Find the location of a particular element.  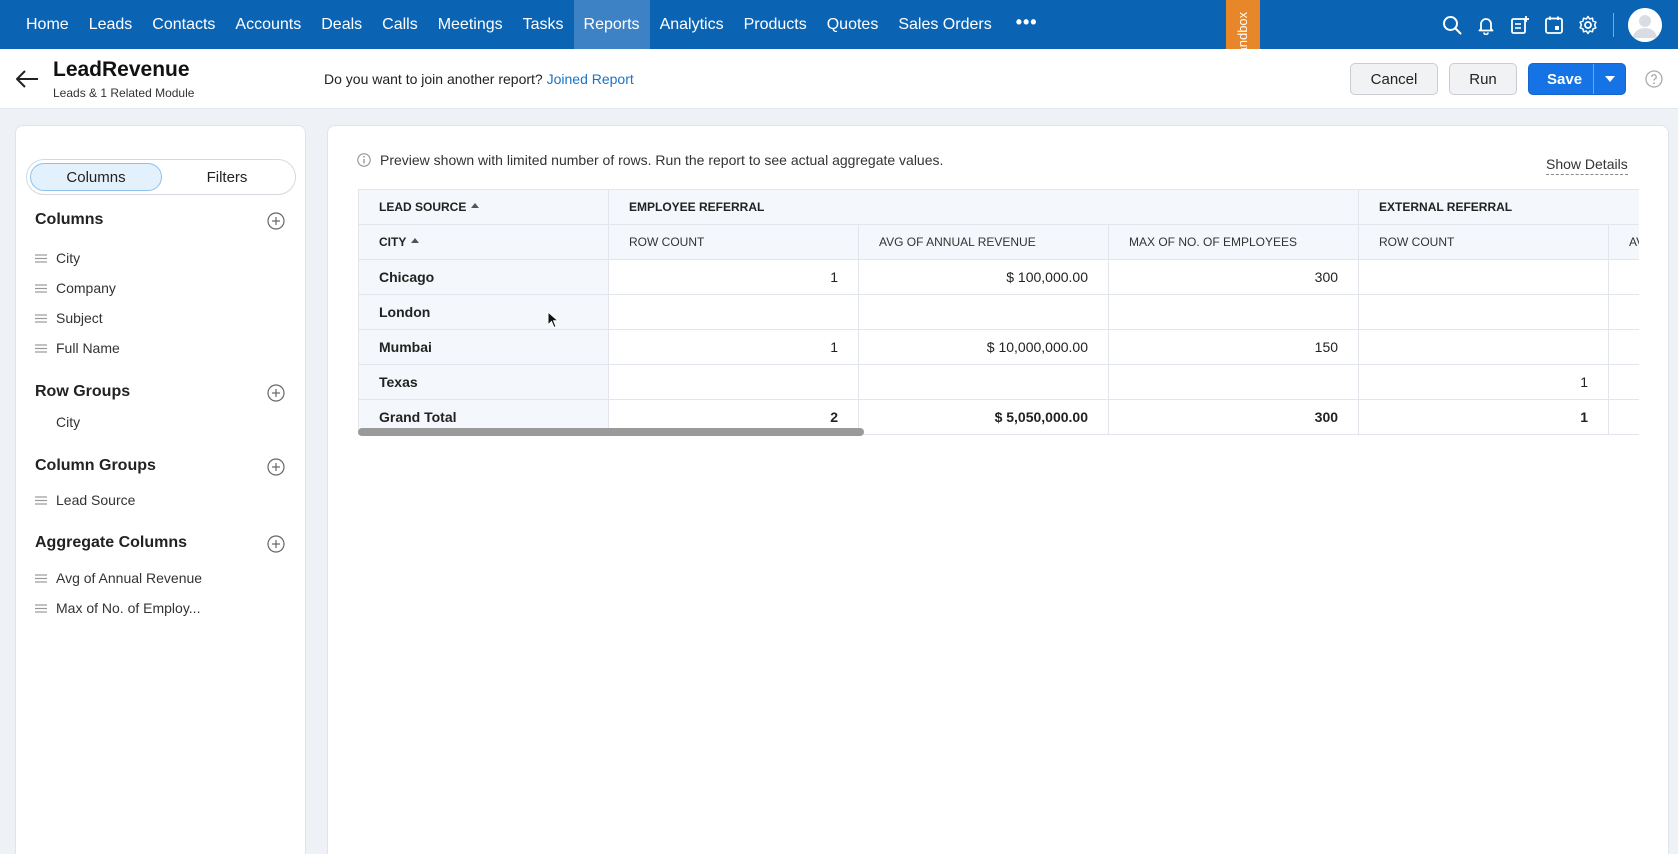

sub-header-avg-annual-revenue: AVG OF ANNUAL REVENUE is located at coordinates (983, 242).